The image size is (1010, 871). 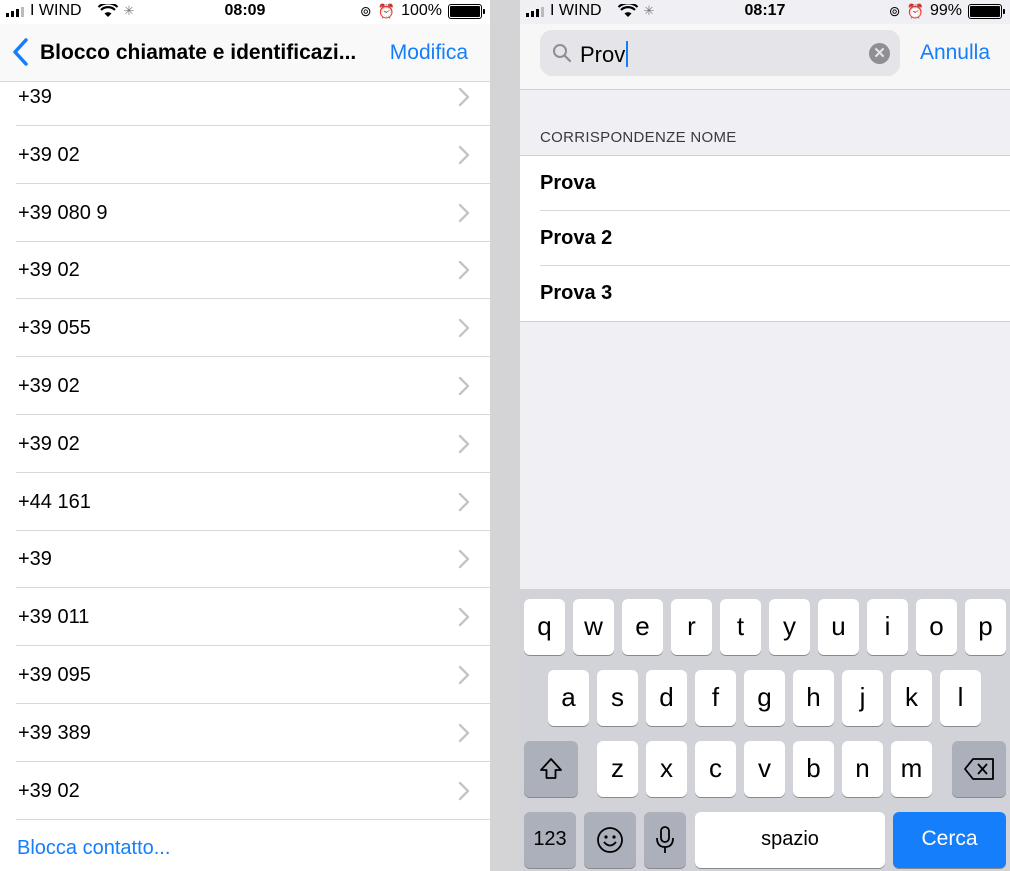 I want to click on key-a: a, so click(x=568, y=698).